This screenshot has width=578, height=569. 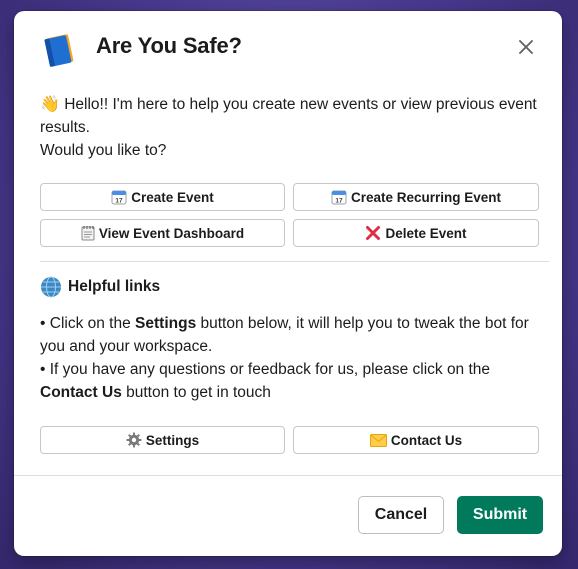 What do you see at coordinates (90, 323) in the screenshot?
I see `settings-tip-pre: Click on the` at bounding box center [90, 323].